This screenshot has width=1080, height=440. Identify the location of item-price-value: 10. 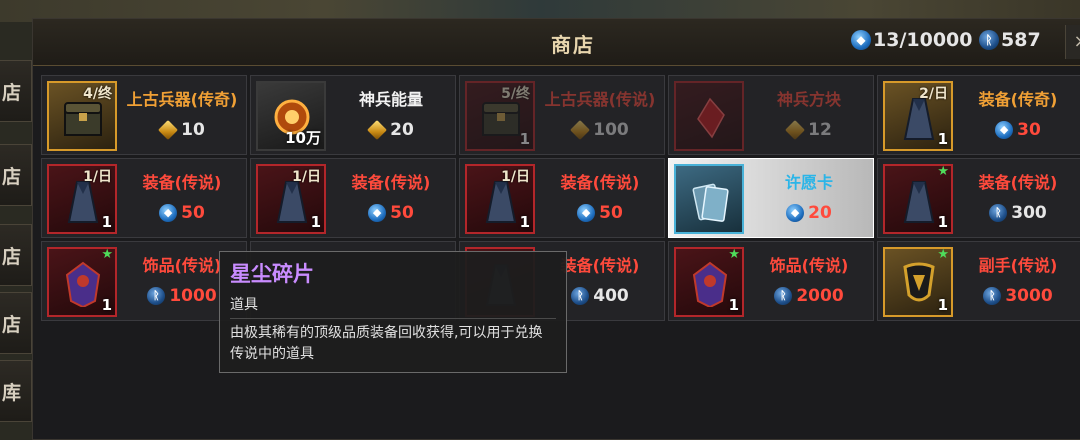
(193, 130).